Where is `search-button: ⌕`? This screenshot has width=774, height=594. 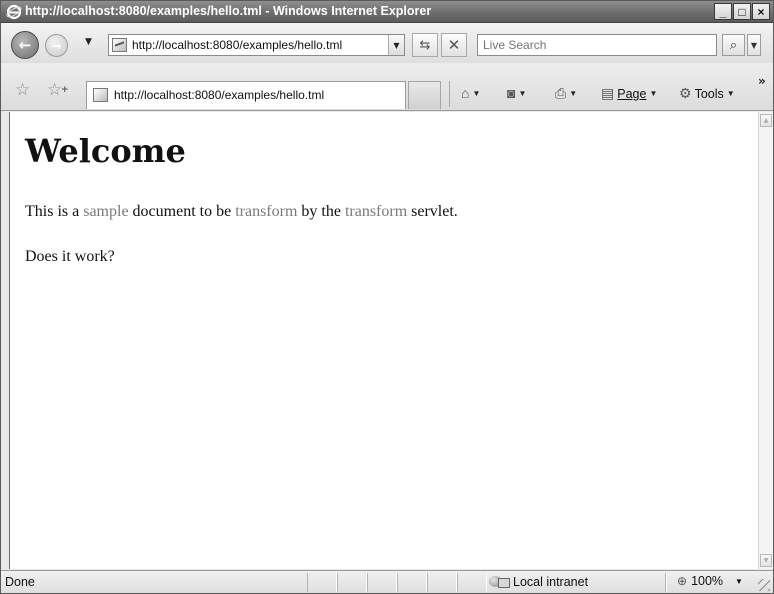 search-button: ⌕ is located at coordinates (733, 45).